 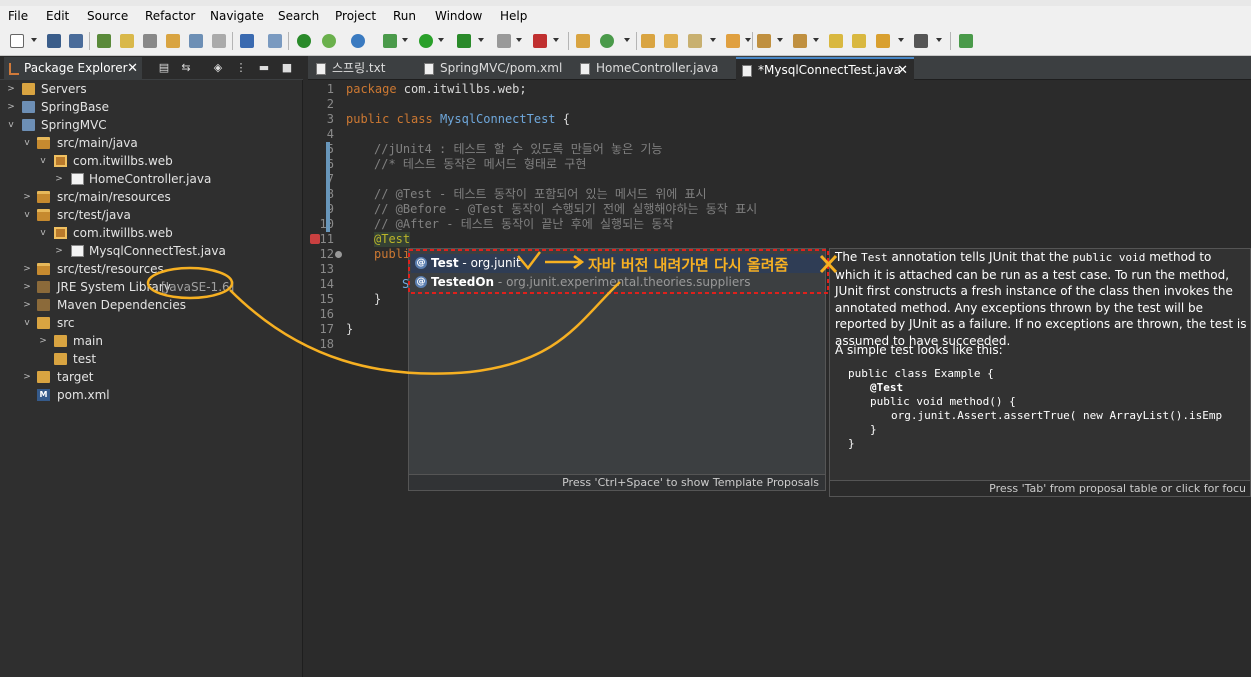 I want to click on folder-icon, so click(x=43, y=377).